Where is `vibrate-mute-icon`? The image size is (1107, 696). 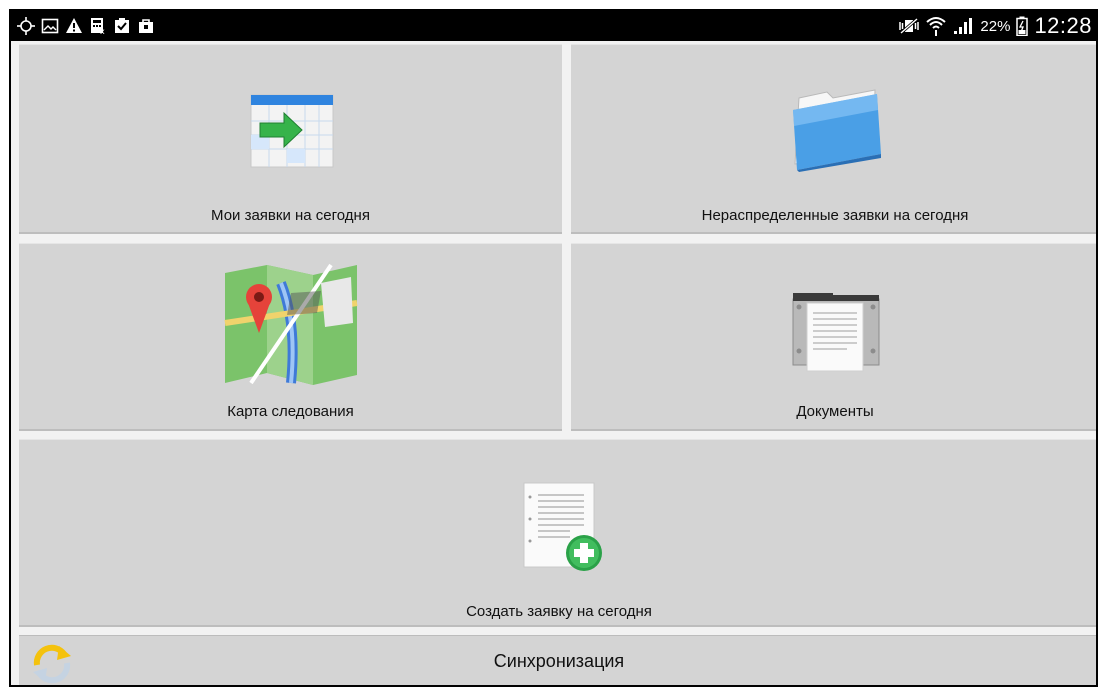
vibrate-mute-icon is located at coordinates (909, 26).